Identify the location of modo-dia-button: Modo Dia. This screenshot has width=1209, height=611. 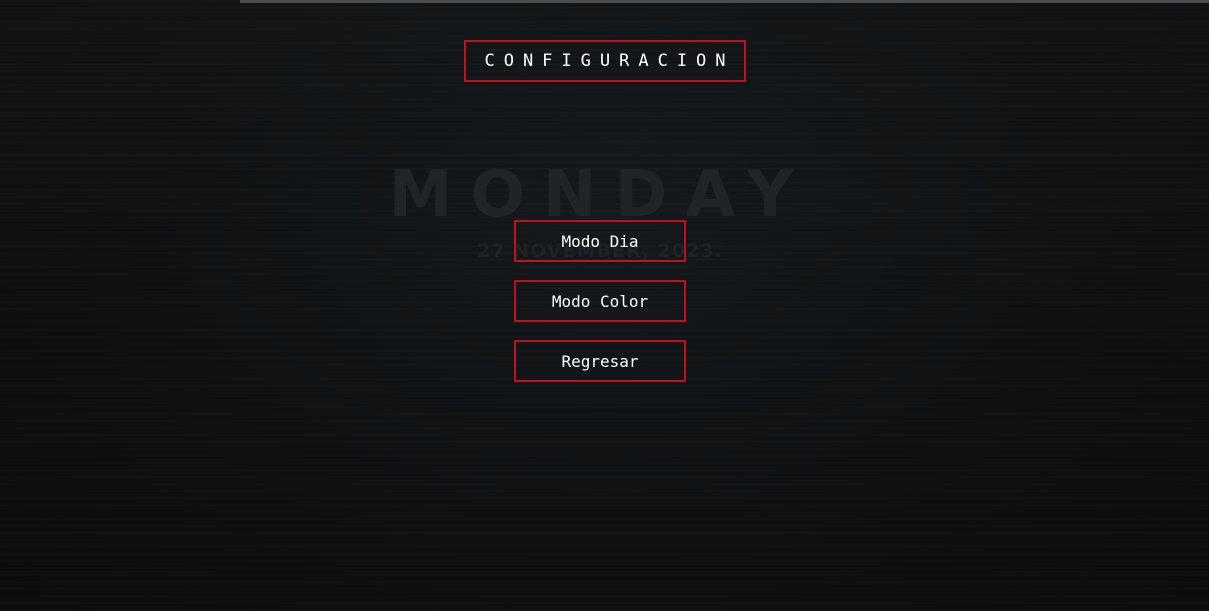
(600, 241).